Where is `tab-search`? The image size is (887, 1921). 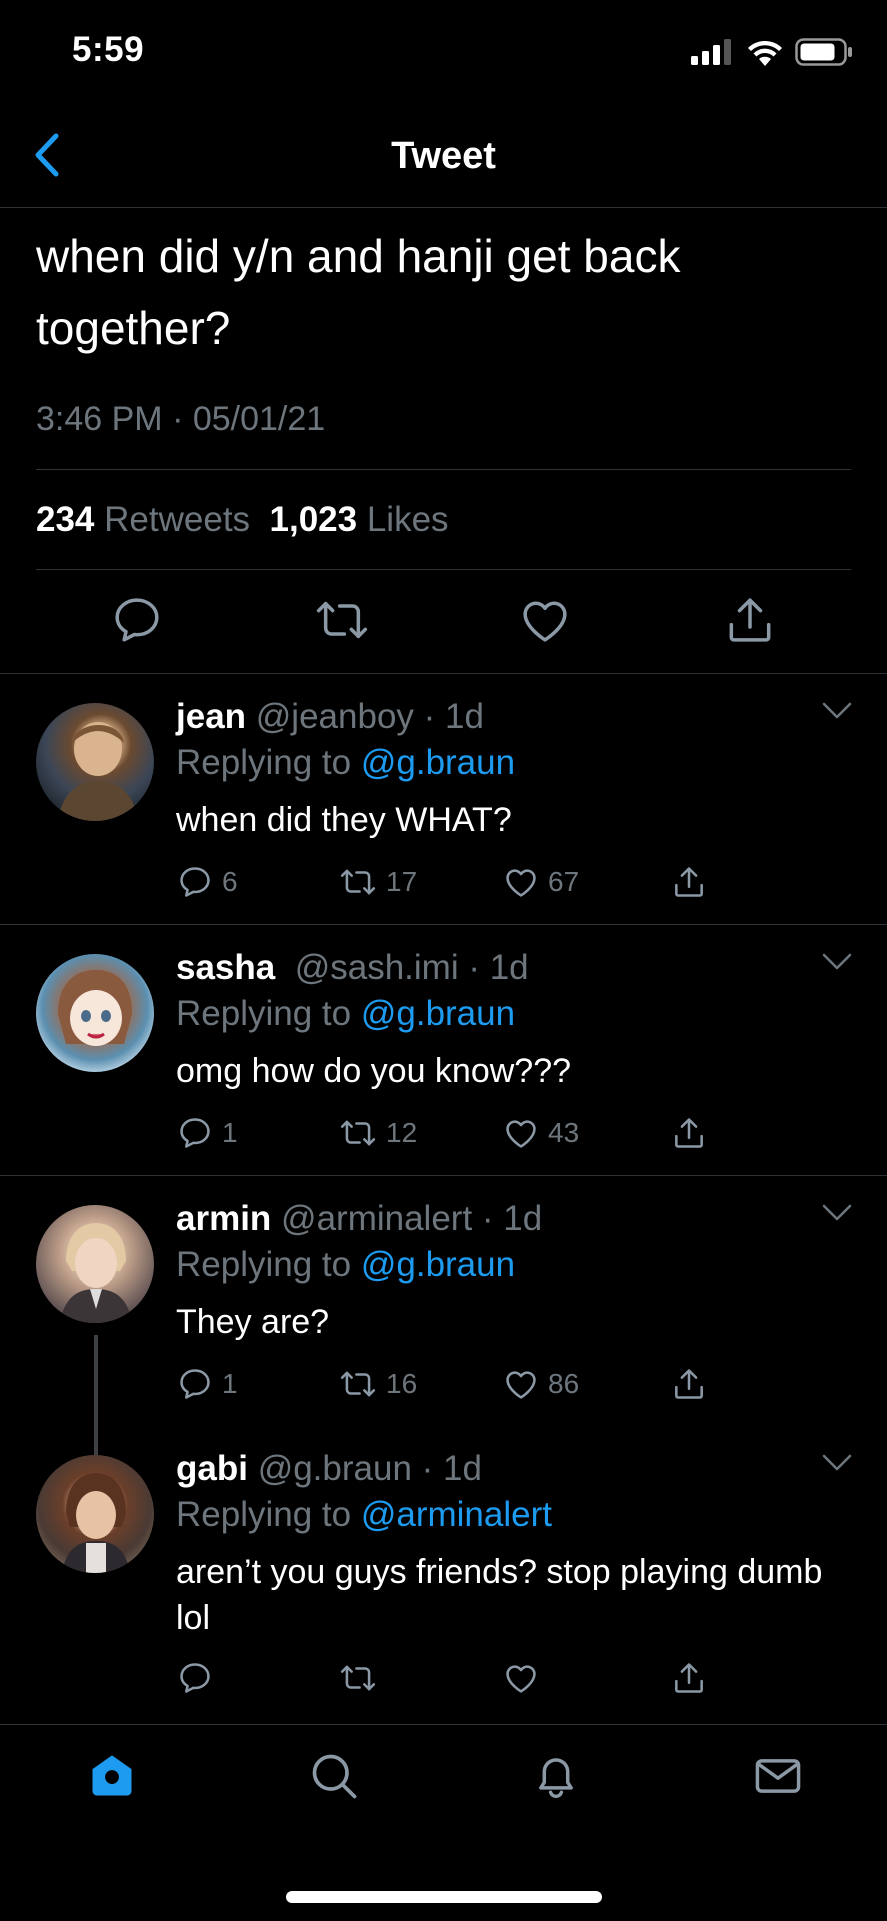 tab-search is located at coordinates (334, 1778).